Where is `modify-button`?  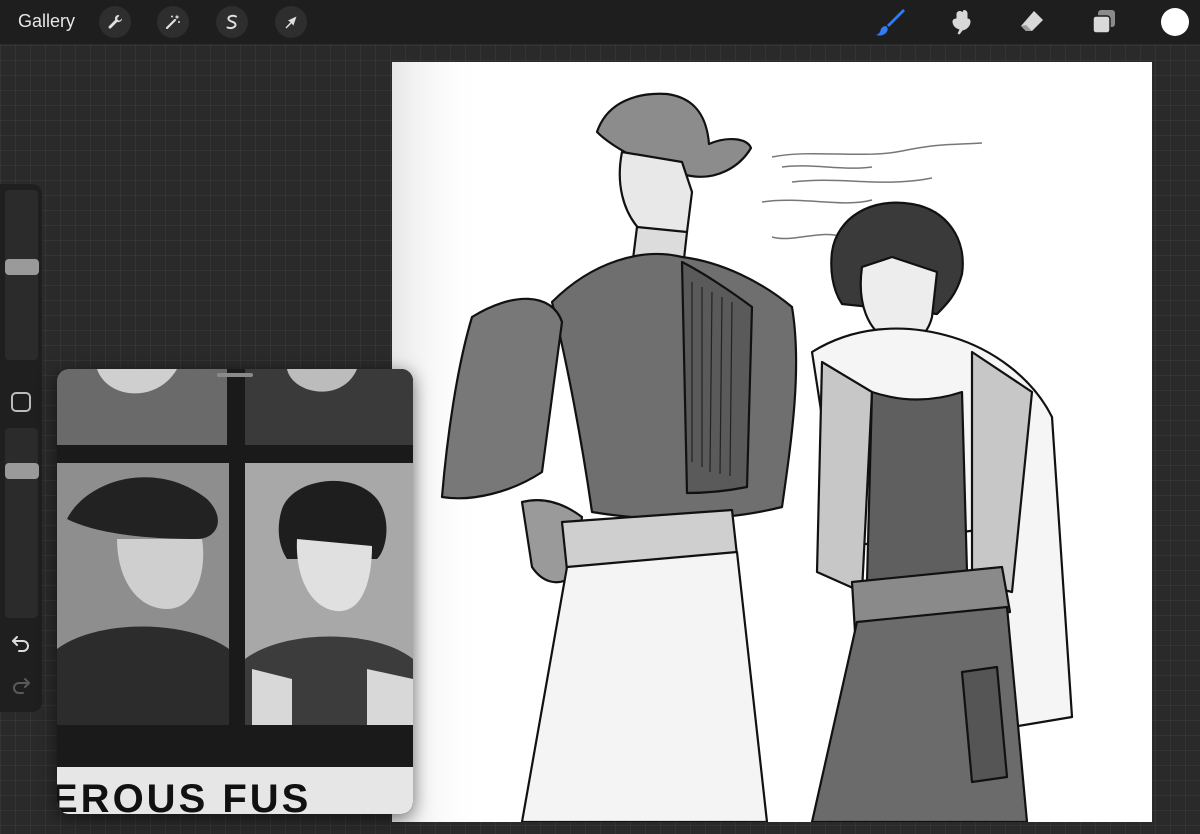
modify-button is located at coordinates (21, 402).